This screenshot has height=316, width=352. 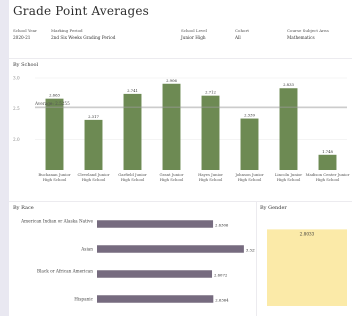 I want to click on filter-value: All, so click(x=238, y=37).